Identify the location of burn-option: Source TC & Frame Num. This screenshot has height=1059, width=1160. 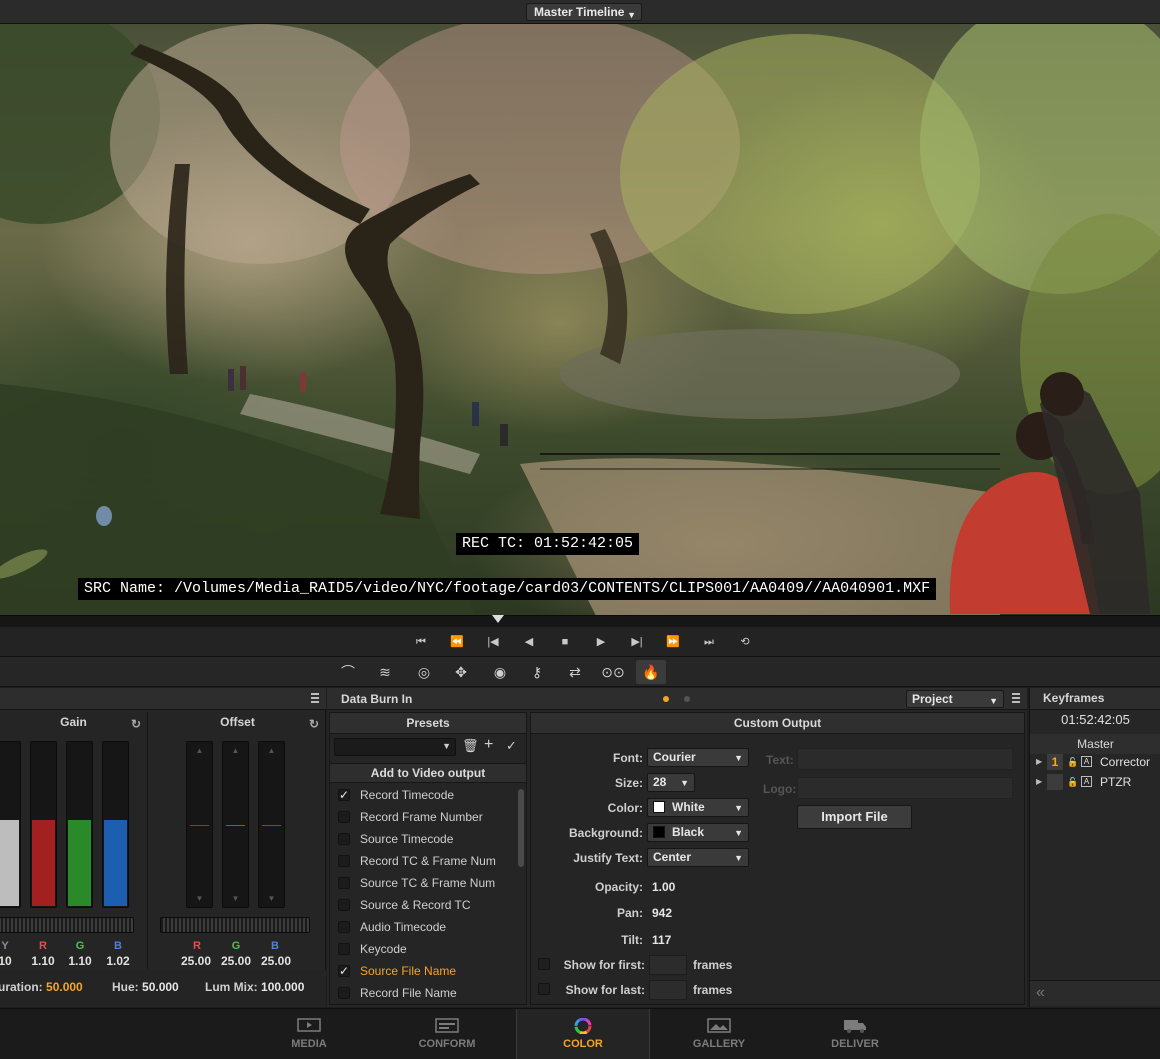
(423, 883).